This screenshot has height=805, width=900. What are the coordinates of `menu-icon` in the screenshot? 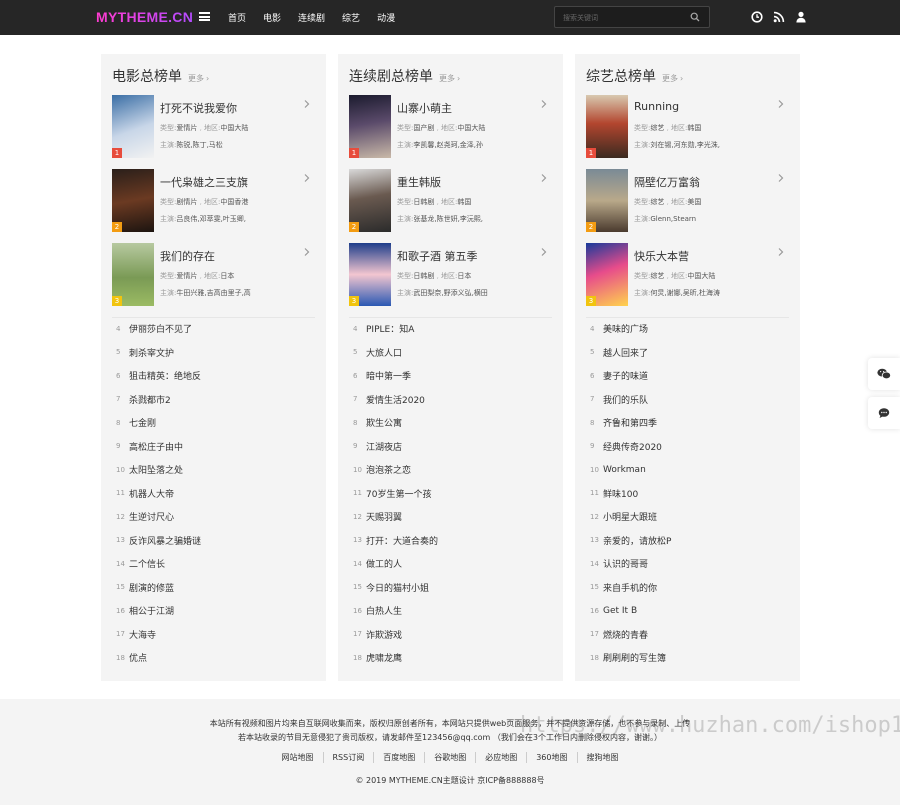 It's located at (204, 16).